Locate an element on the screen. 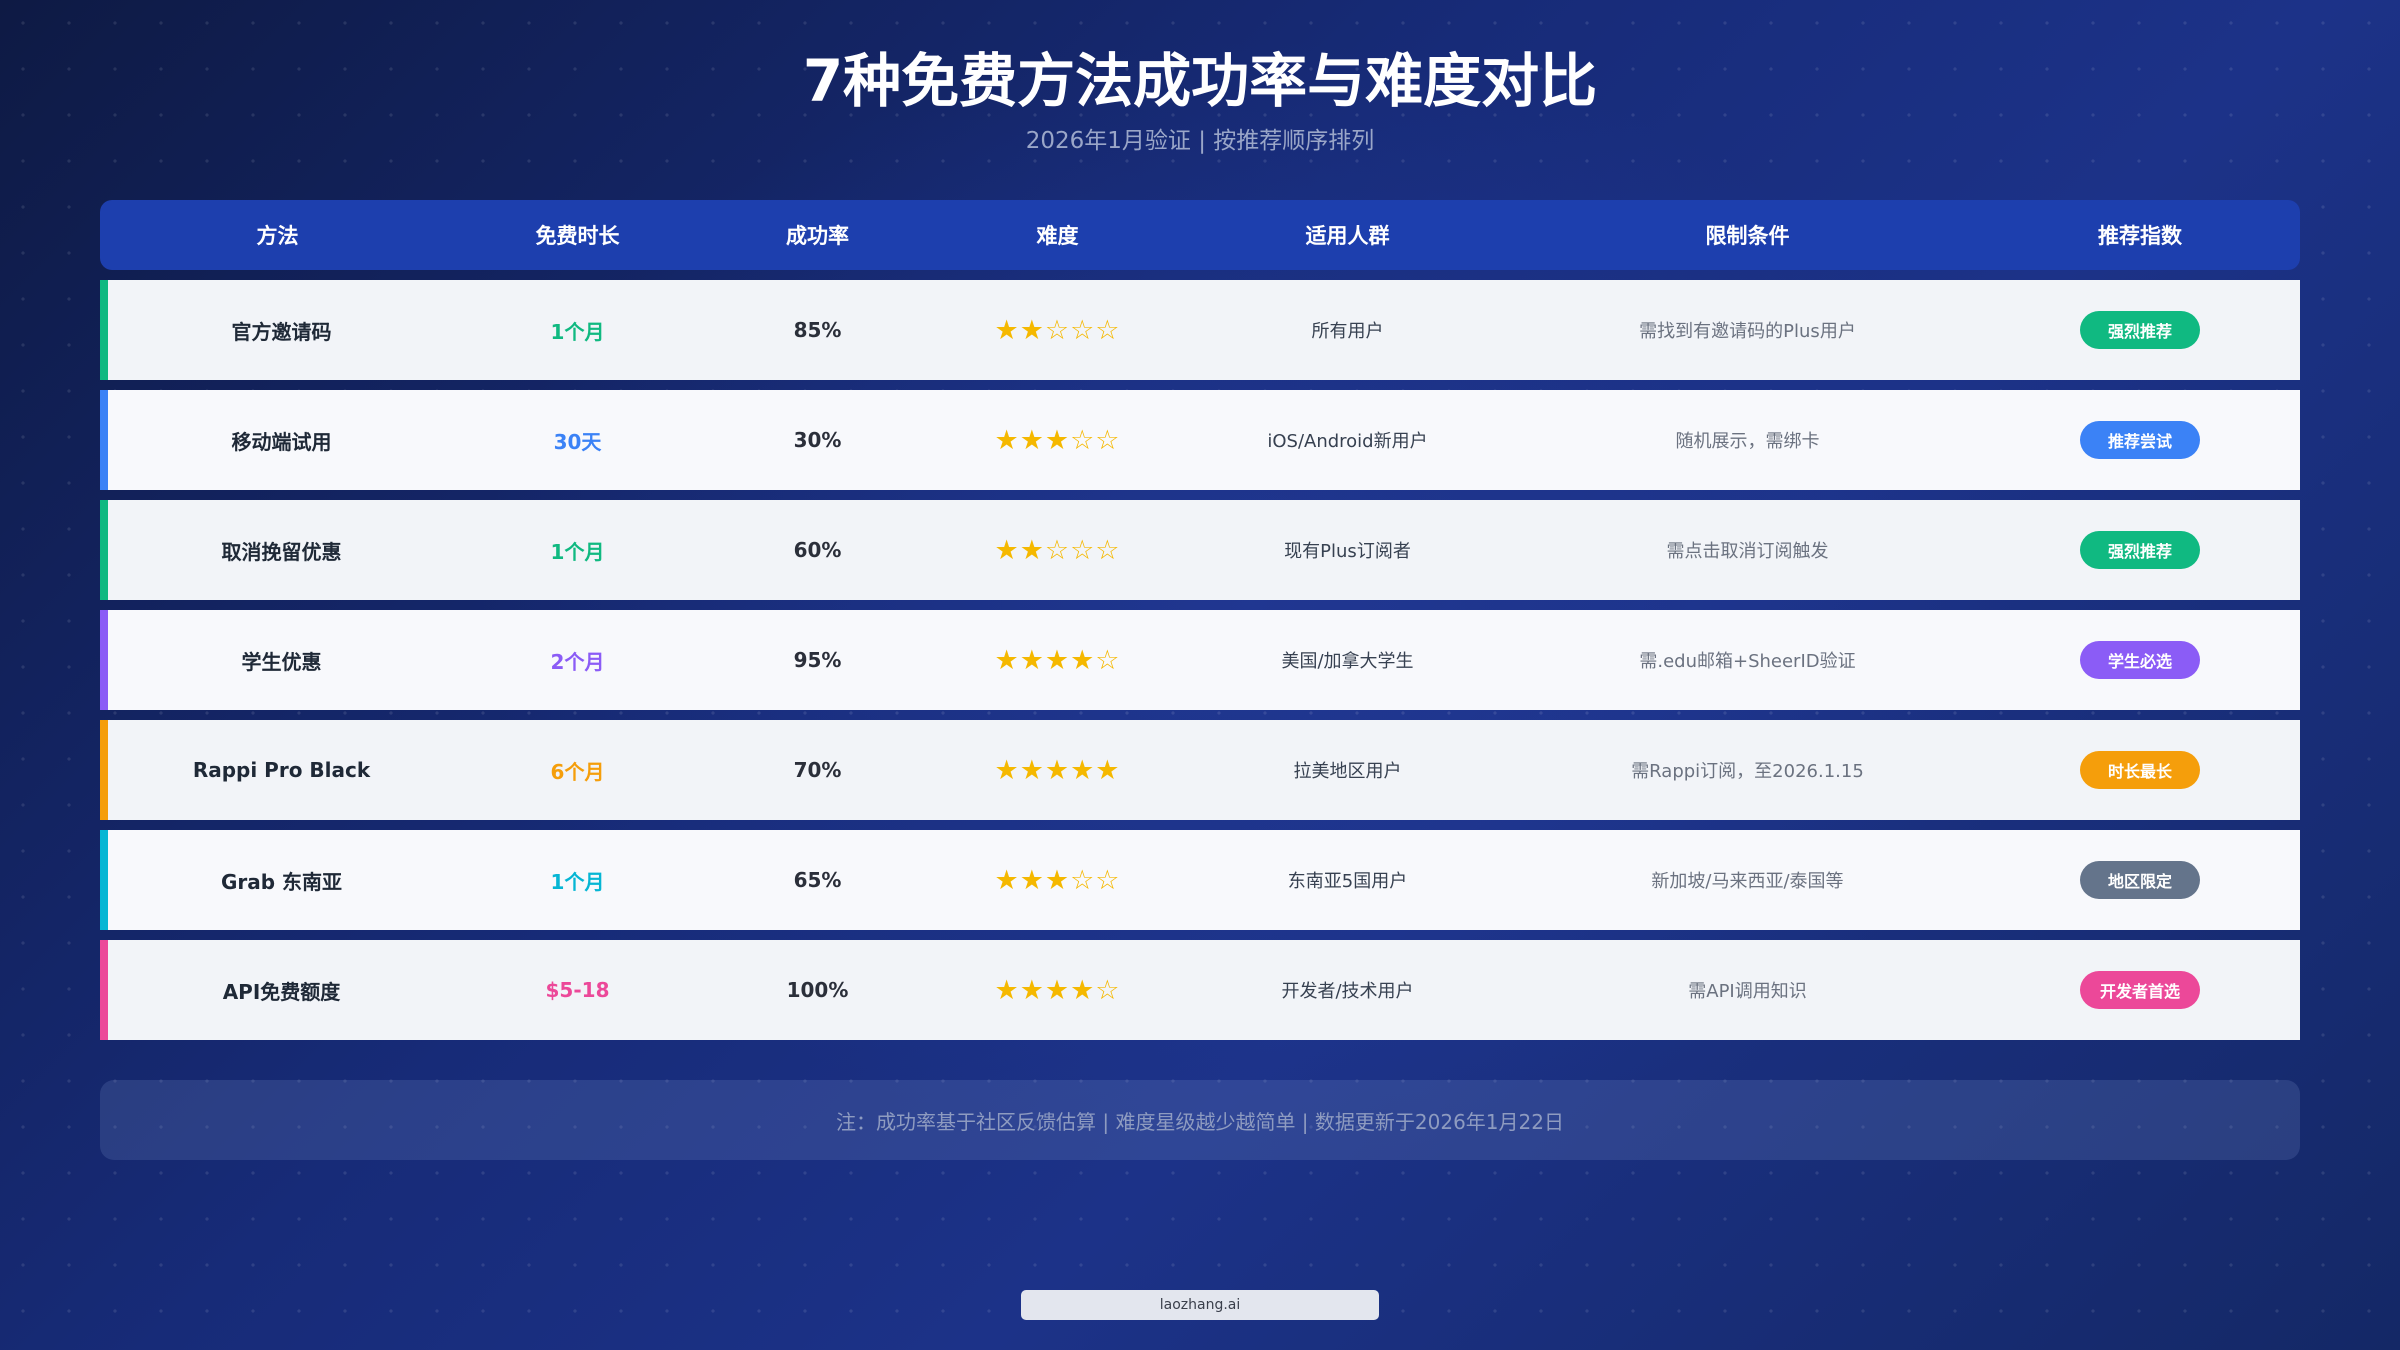  cell-method: Rappi Pro Black is located at coordinates (281, 770).